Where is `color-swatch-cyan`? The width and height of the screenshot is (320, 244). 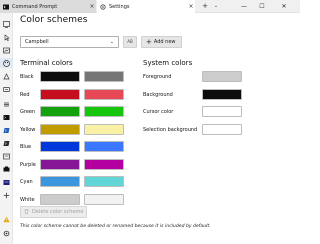 color-swatch-cyan is located at coordinates (60, 181).